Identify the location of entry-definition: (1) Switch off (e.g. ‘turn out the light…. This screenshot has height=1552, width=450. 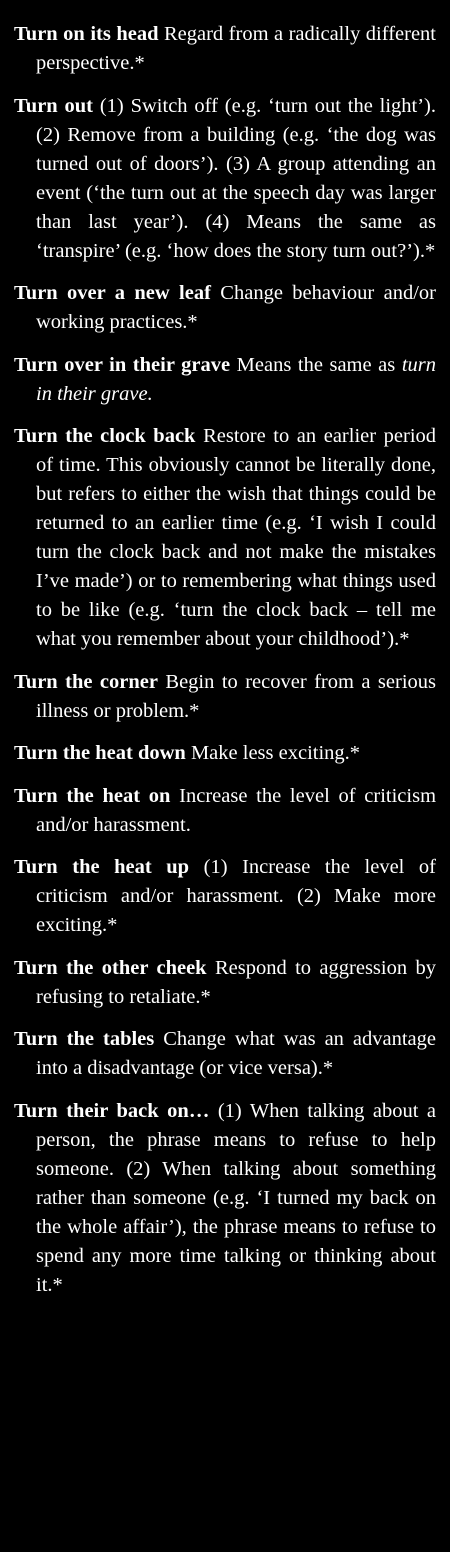
(236, 178).